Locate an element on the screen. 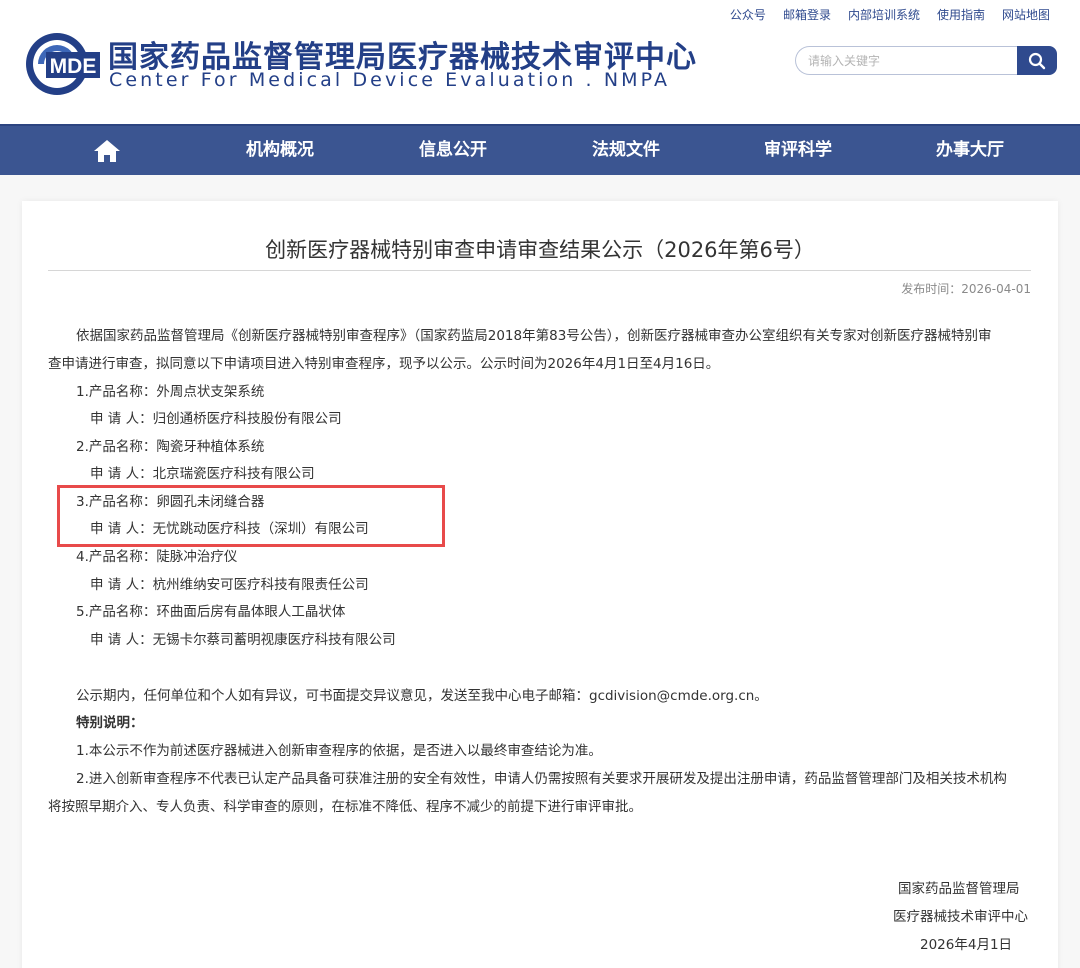 This screenshot has height=968, width=1080. search-box is located at coordinates (926, 60).